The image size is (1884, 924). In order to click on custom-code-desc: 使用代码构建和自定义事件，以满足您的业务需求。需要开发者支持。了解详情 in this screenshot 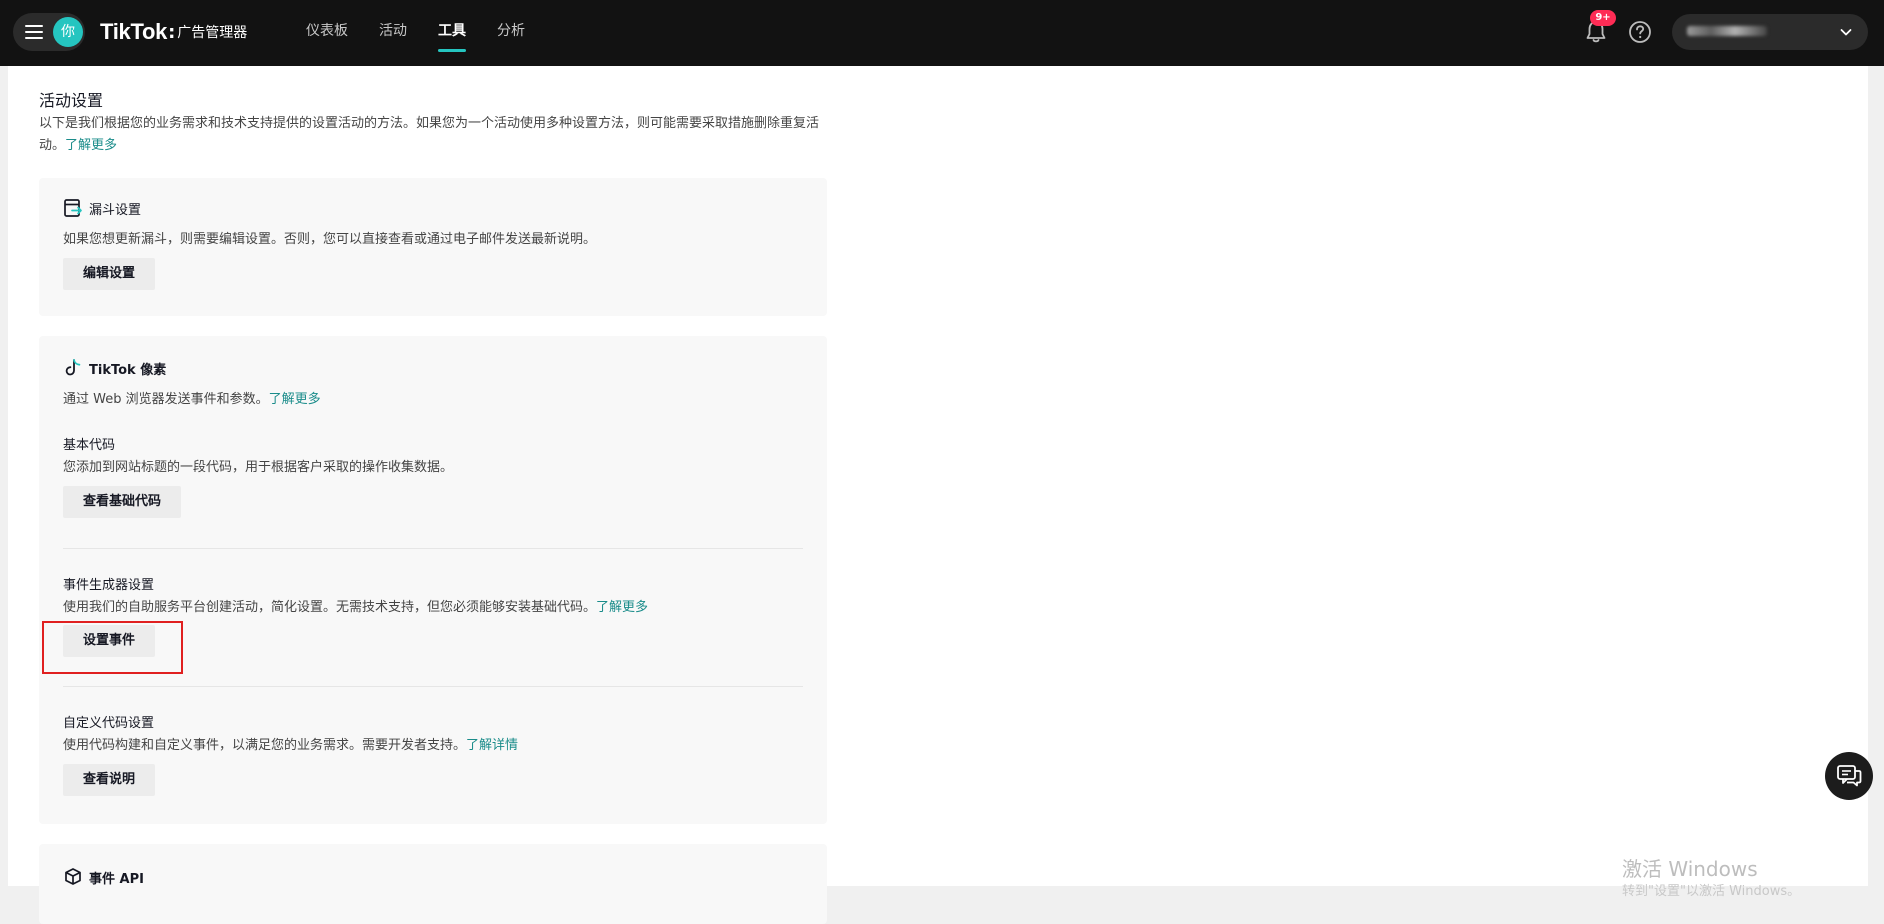, I will do `click(290, 743)`.